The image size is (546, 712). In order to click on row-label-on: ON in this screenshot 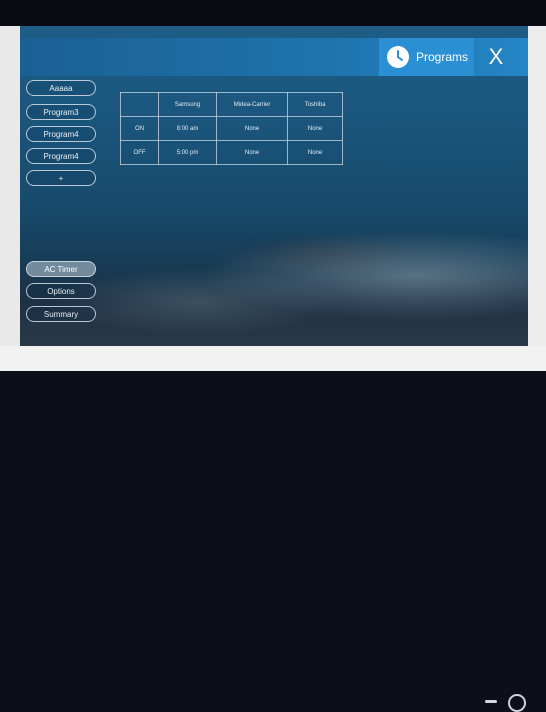, I will do `click(139, 128)`.